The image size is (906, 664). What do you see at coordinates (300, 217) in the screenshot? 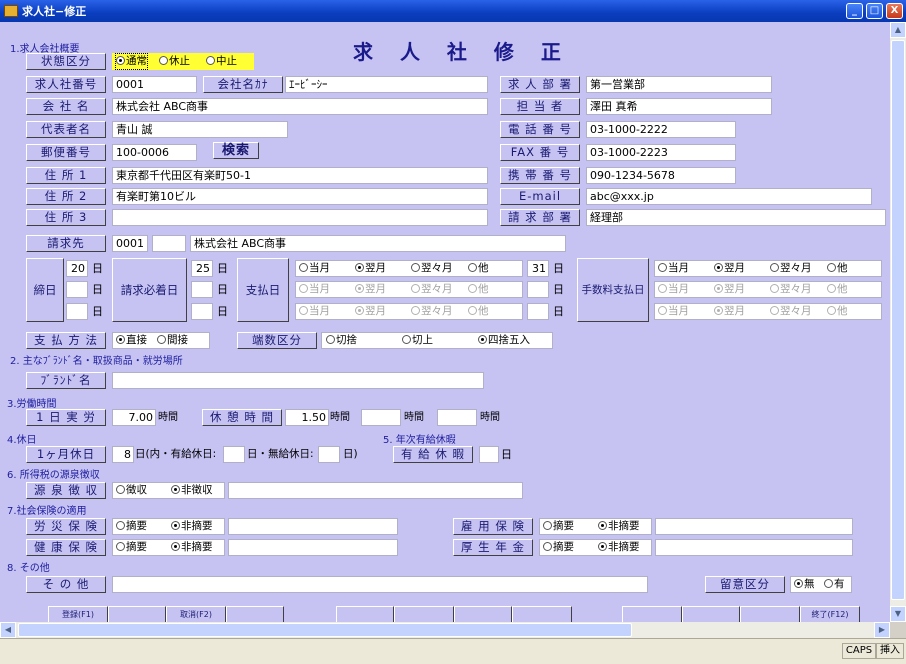
I see `addr3-field` at bounding box center [300, 217].